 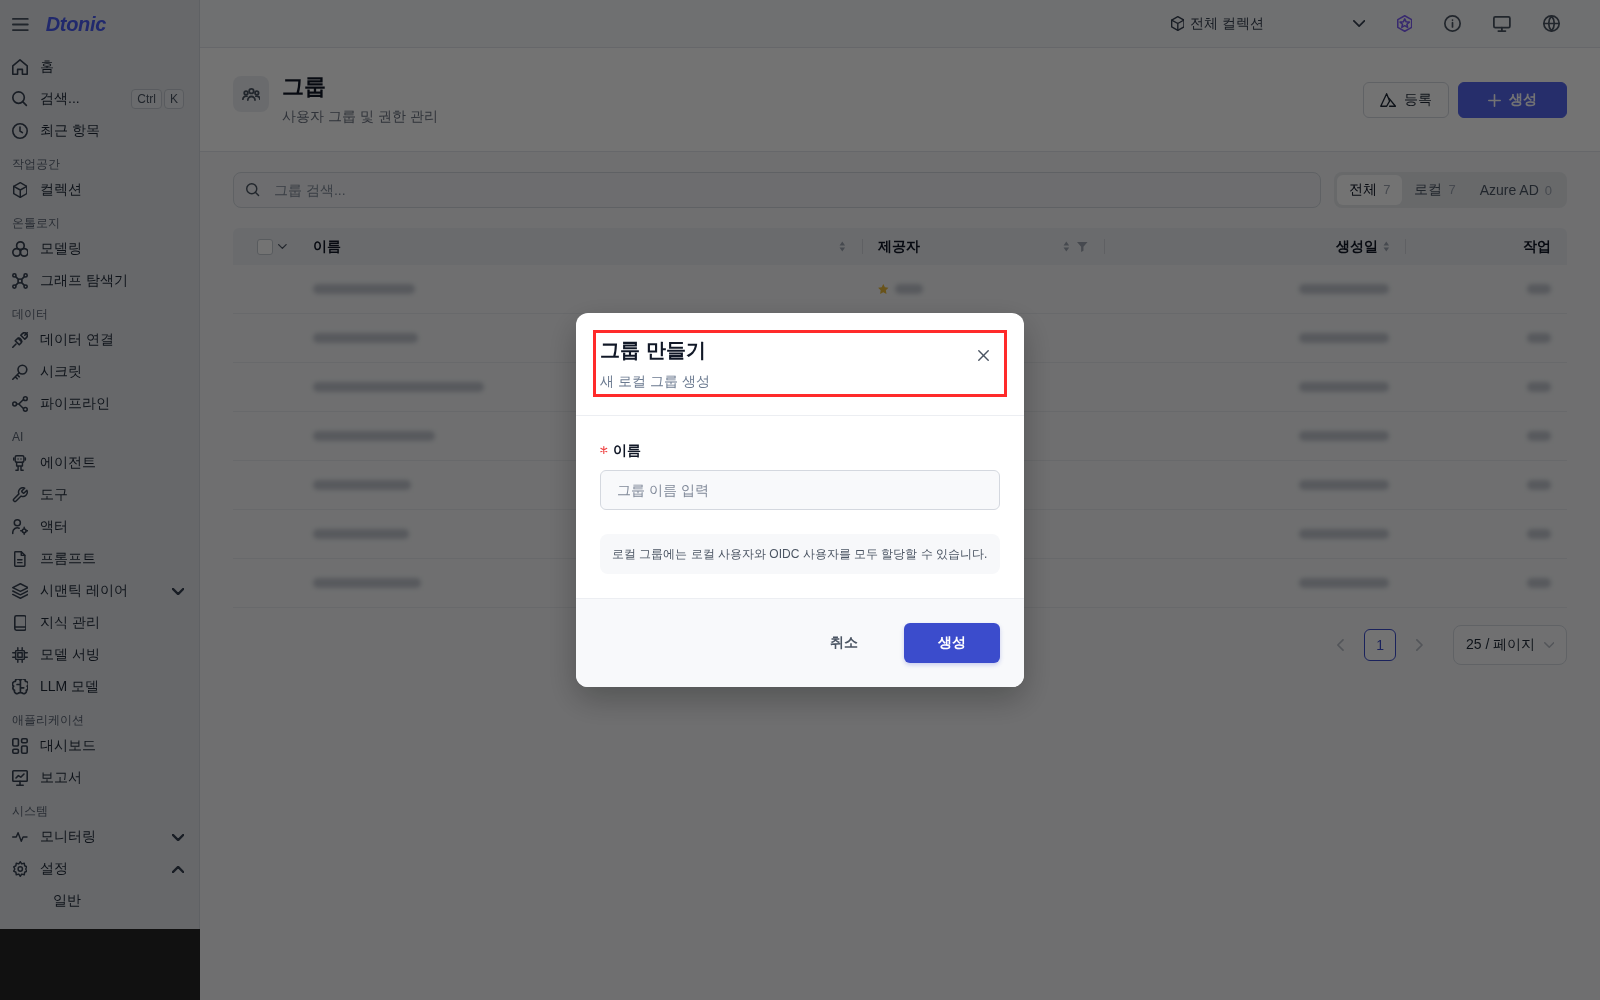 I want to click on nav-item: 검색... Ctrl K, so click(x=99, y=99).